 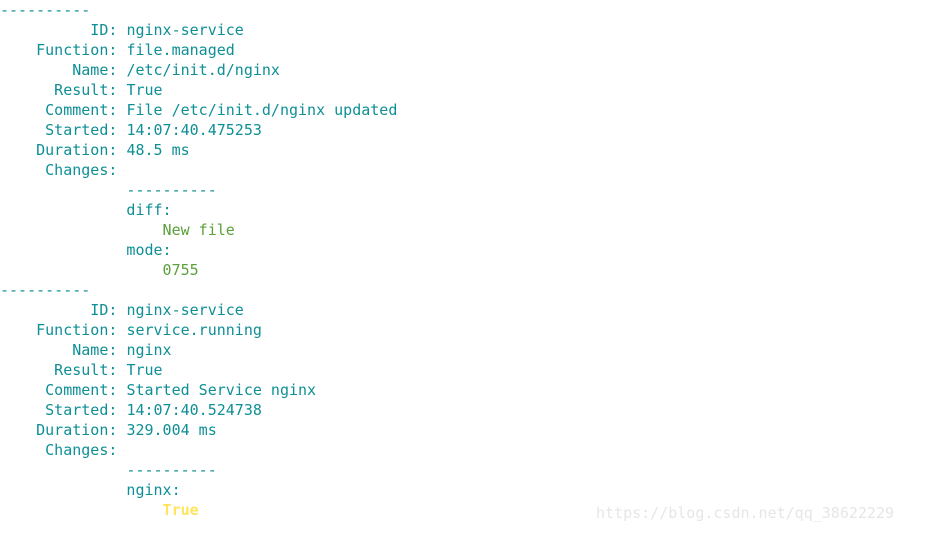 I want to click on field-value: nginx, so click(x=149, y=350).